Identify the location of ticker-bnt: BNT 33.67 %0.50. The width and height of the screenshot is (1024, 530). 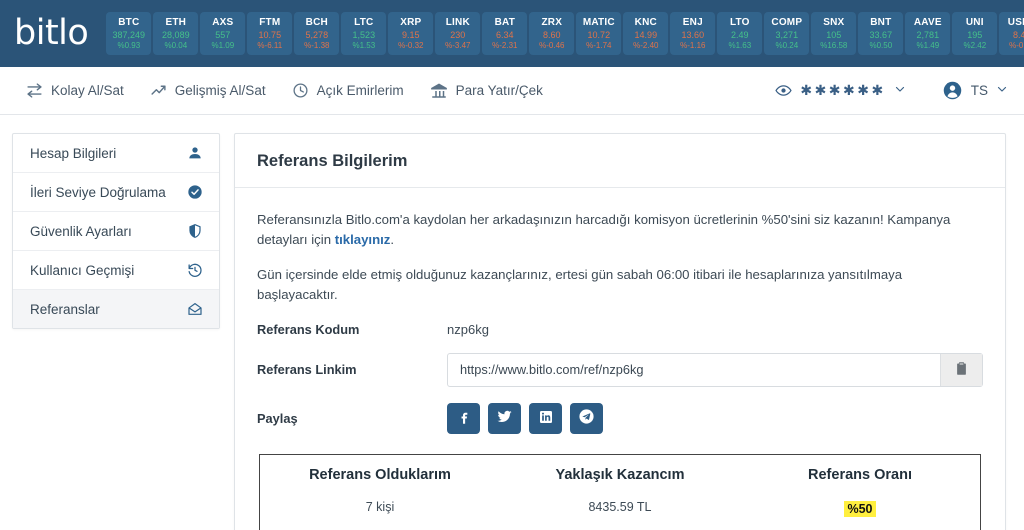
(881, 33).